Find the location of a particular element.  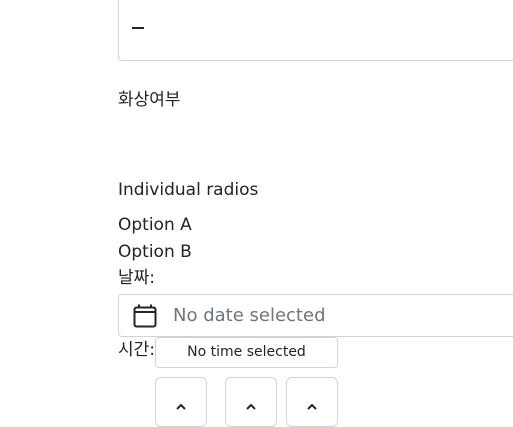

individual-radios-label: Individual radios is located at coordinates (188, 190).